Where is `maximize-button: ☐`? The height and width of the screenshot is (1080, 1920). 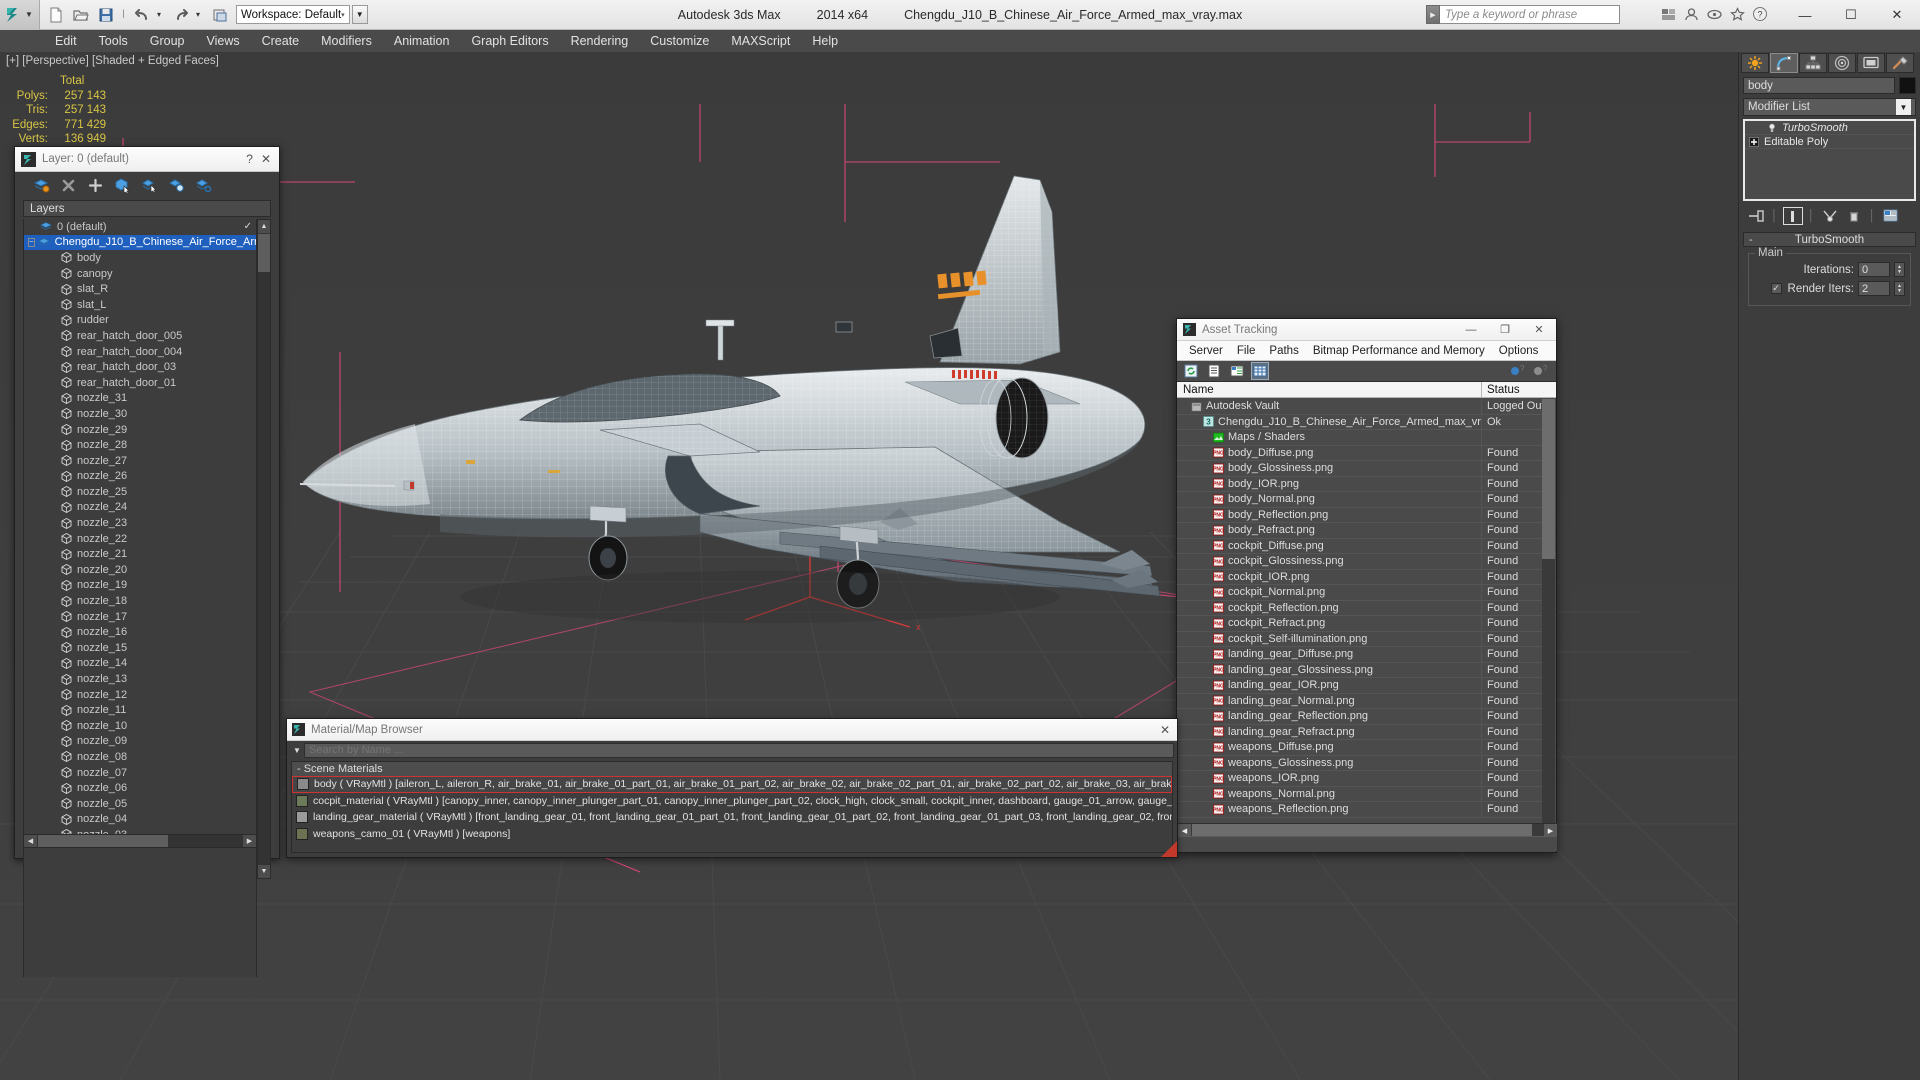 maximize-button: ☐ is located at coordinates (1851, 15).